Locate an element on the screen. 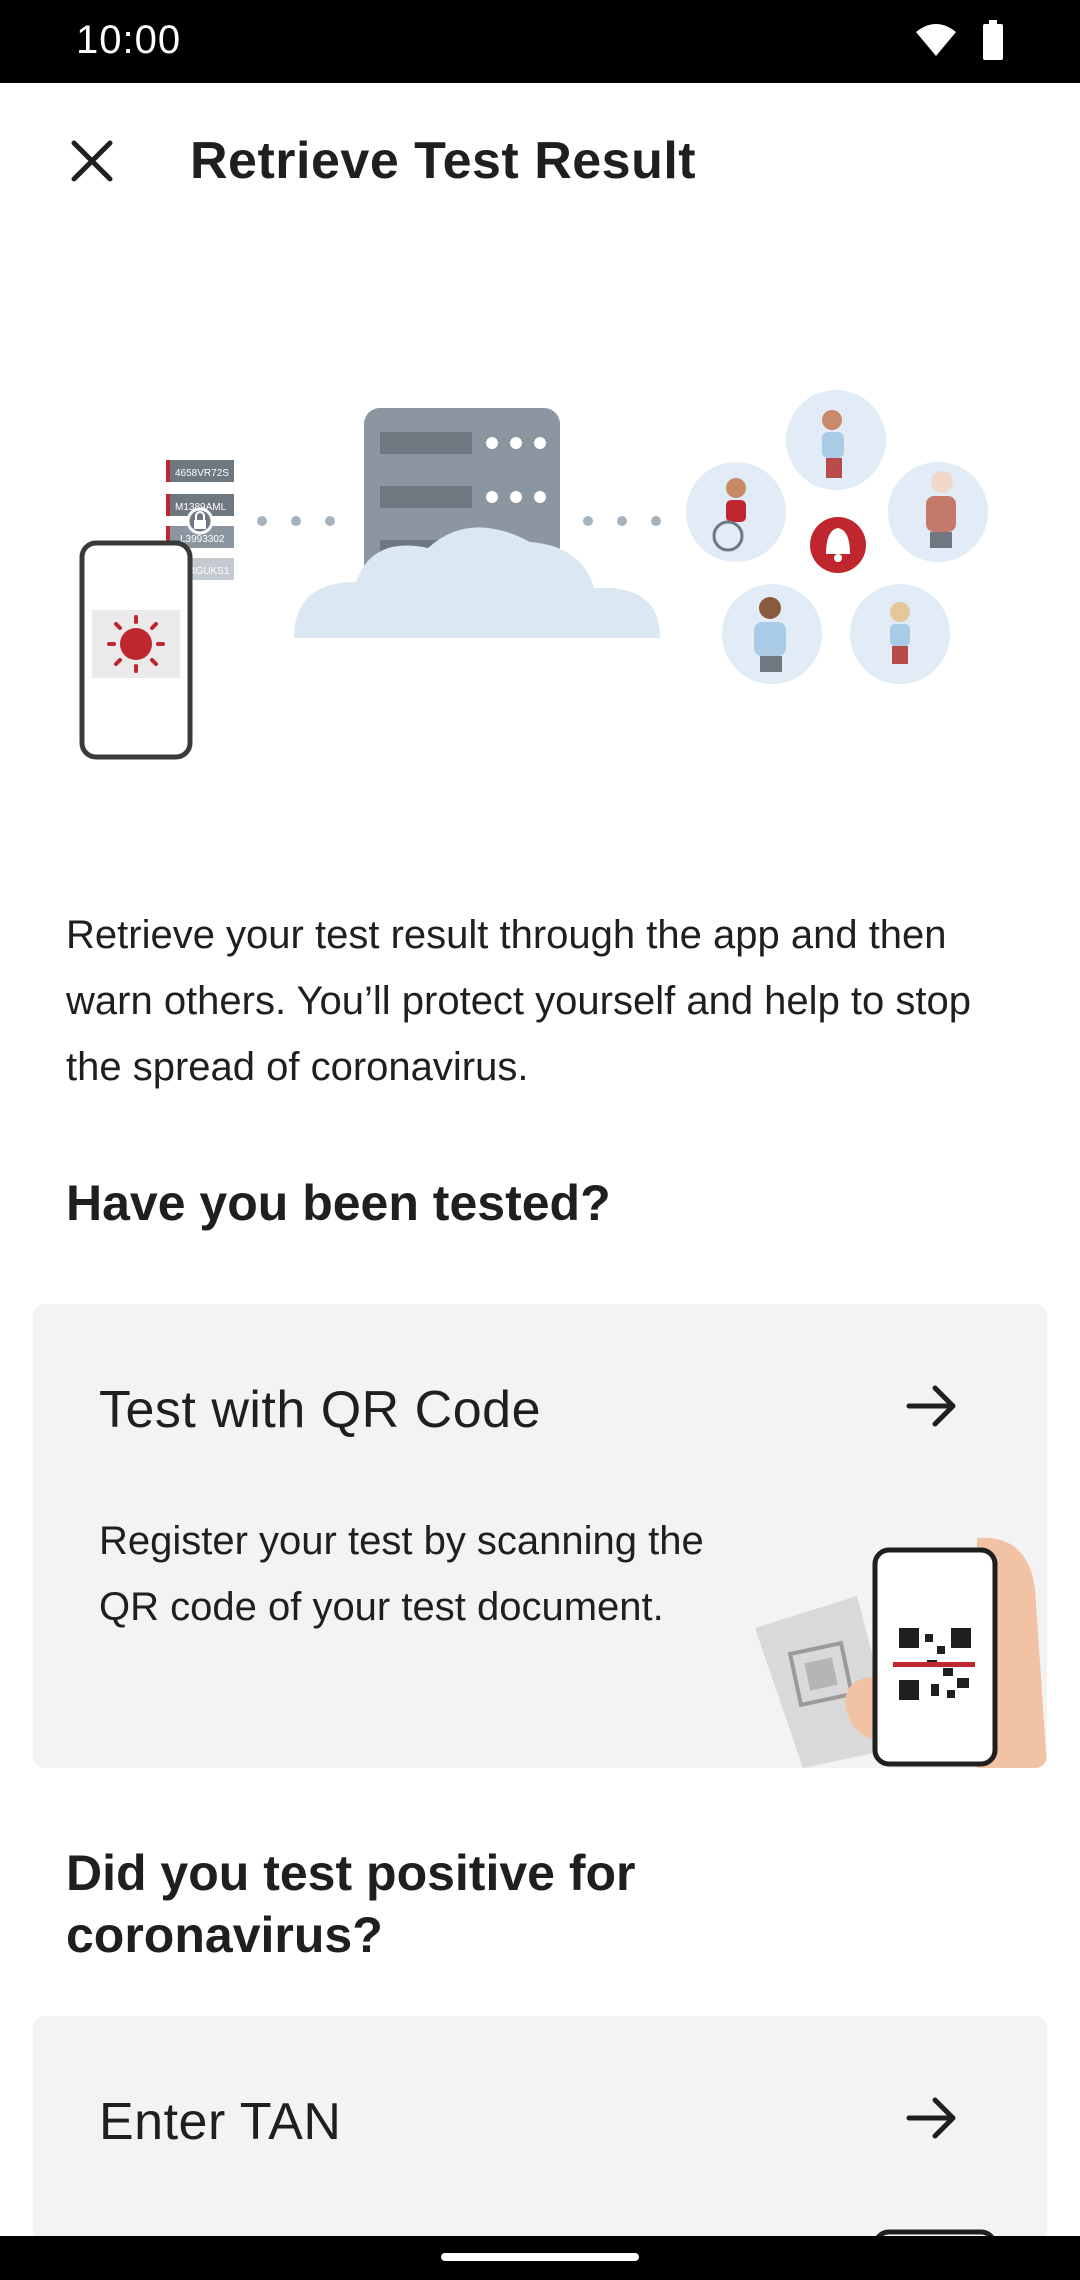 The width and height of the screenshot is (1080, 2280). people-group is located at coordinates (837, 537).